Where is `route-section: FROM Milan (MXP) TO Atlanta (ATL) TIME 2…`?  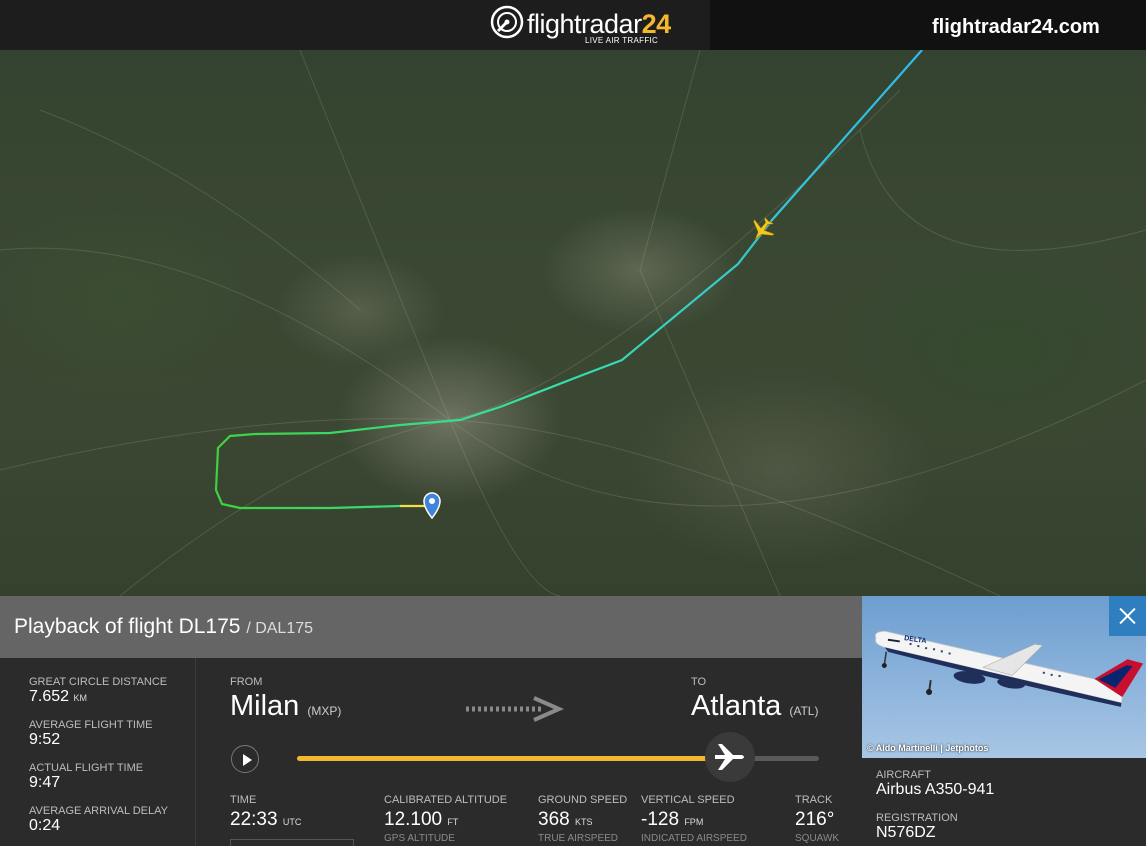 route-section: FROM Milan (MXP) TO Atlanta (ATL) TIME 2… is located at coordinates (529, 752).